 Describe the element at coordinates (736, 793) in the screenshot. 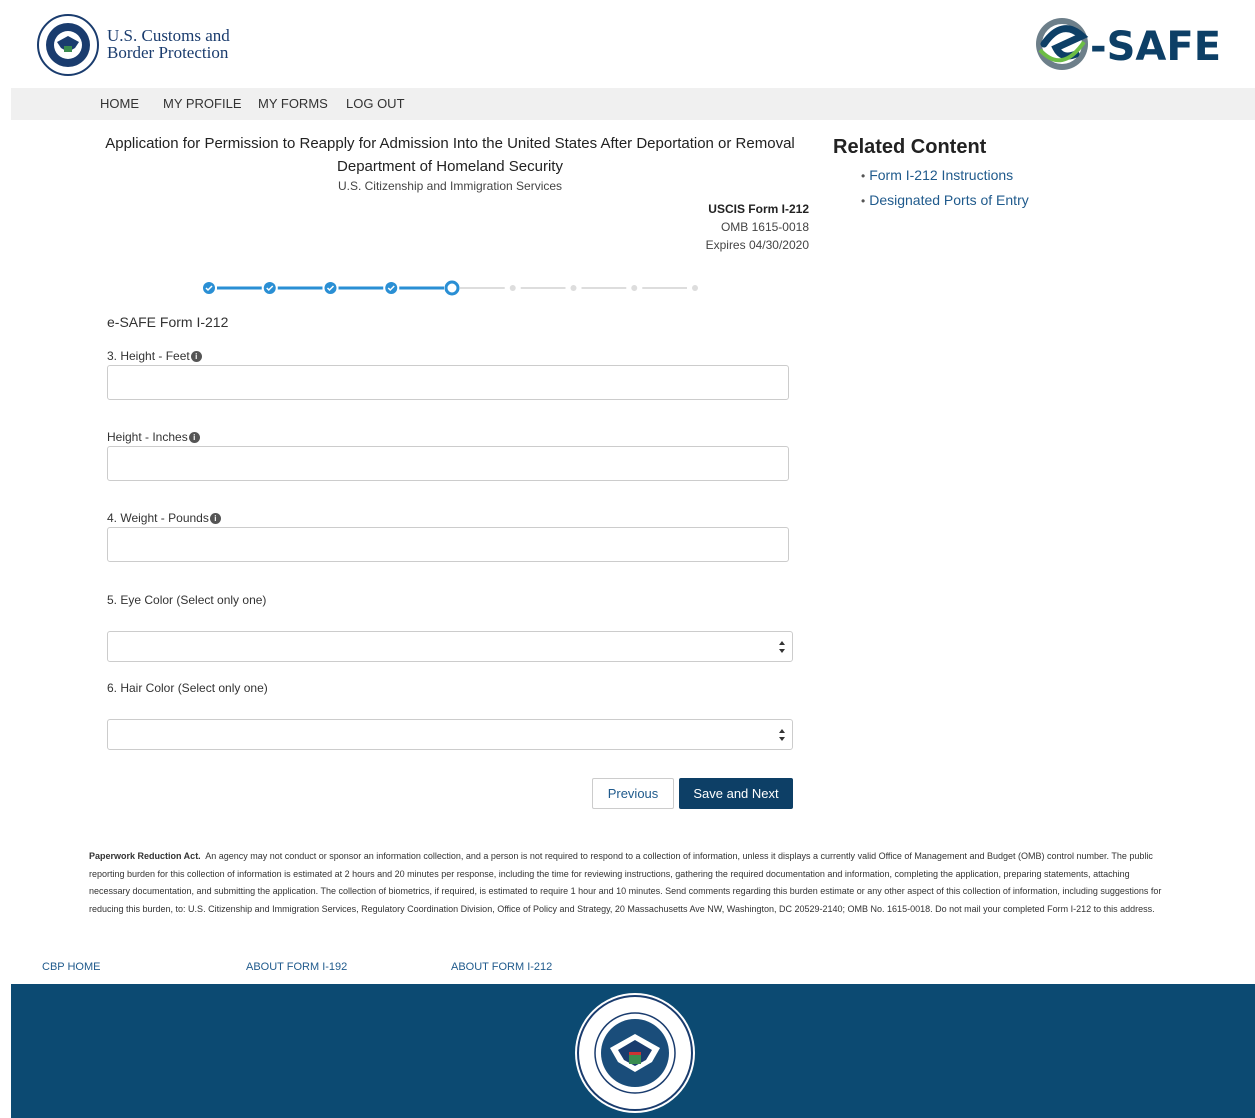

I see `save-and-next-button: Save and Next` at that location.